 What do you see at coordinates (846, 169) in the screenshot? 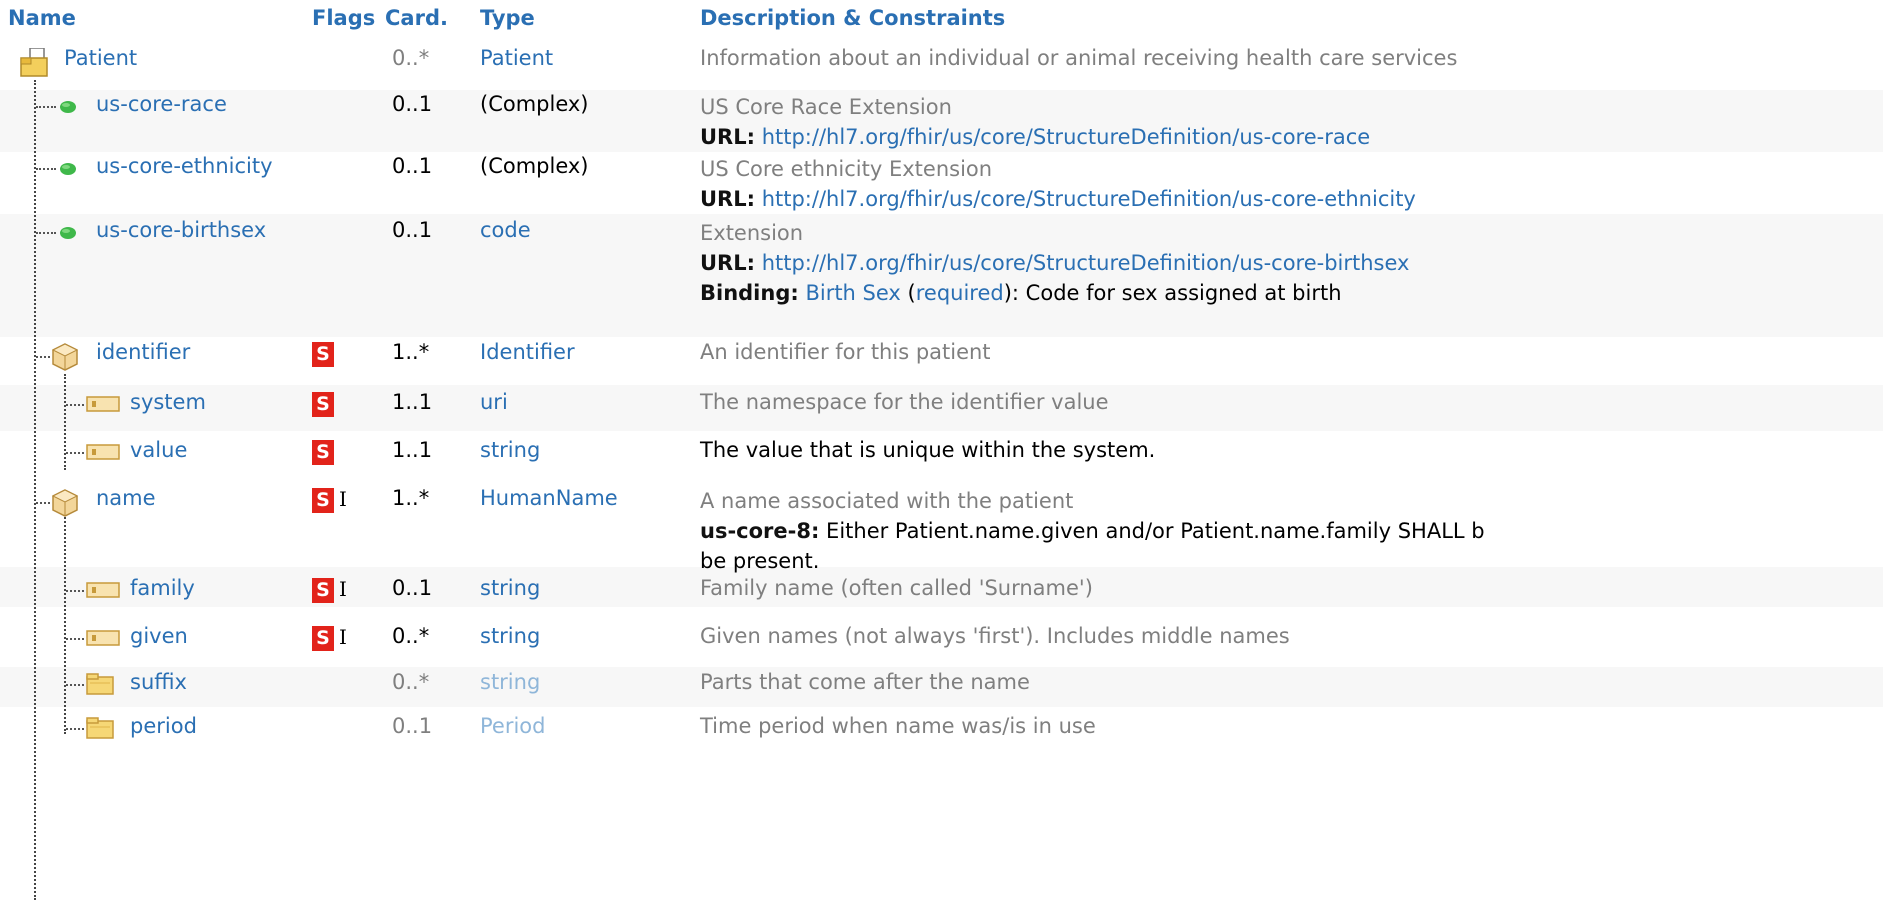
I see `description: US Core ethnicity Extension` at bounding box center [846, 169].